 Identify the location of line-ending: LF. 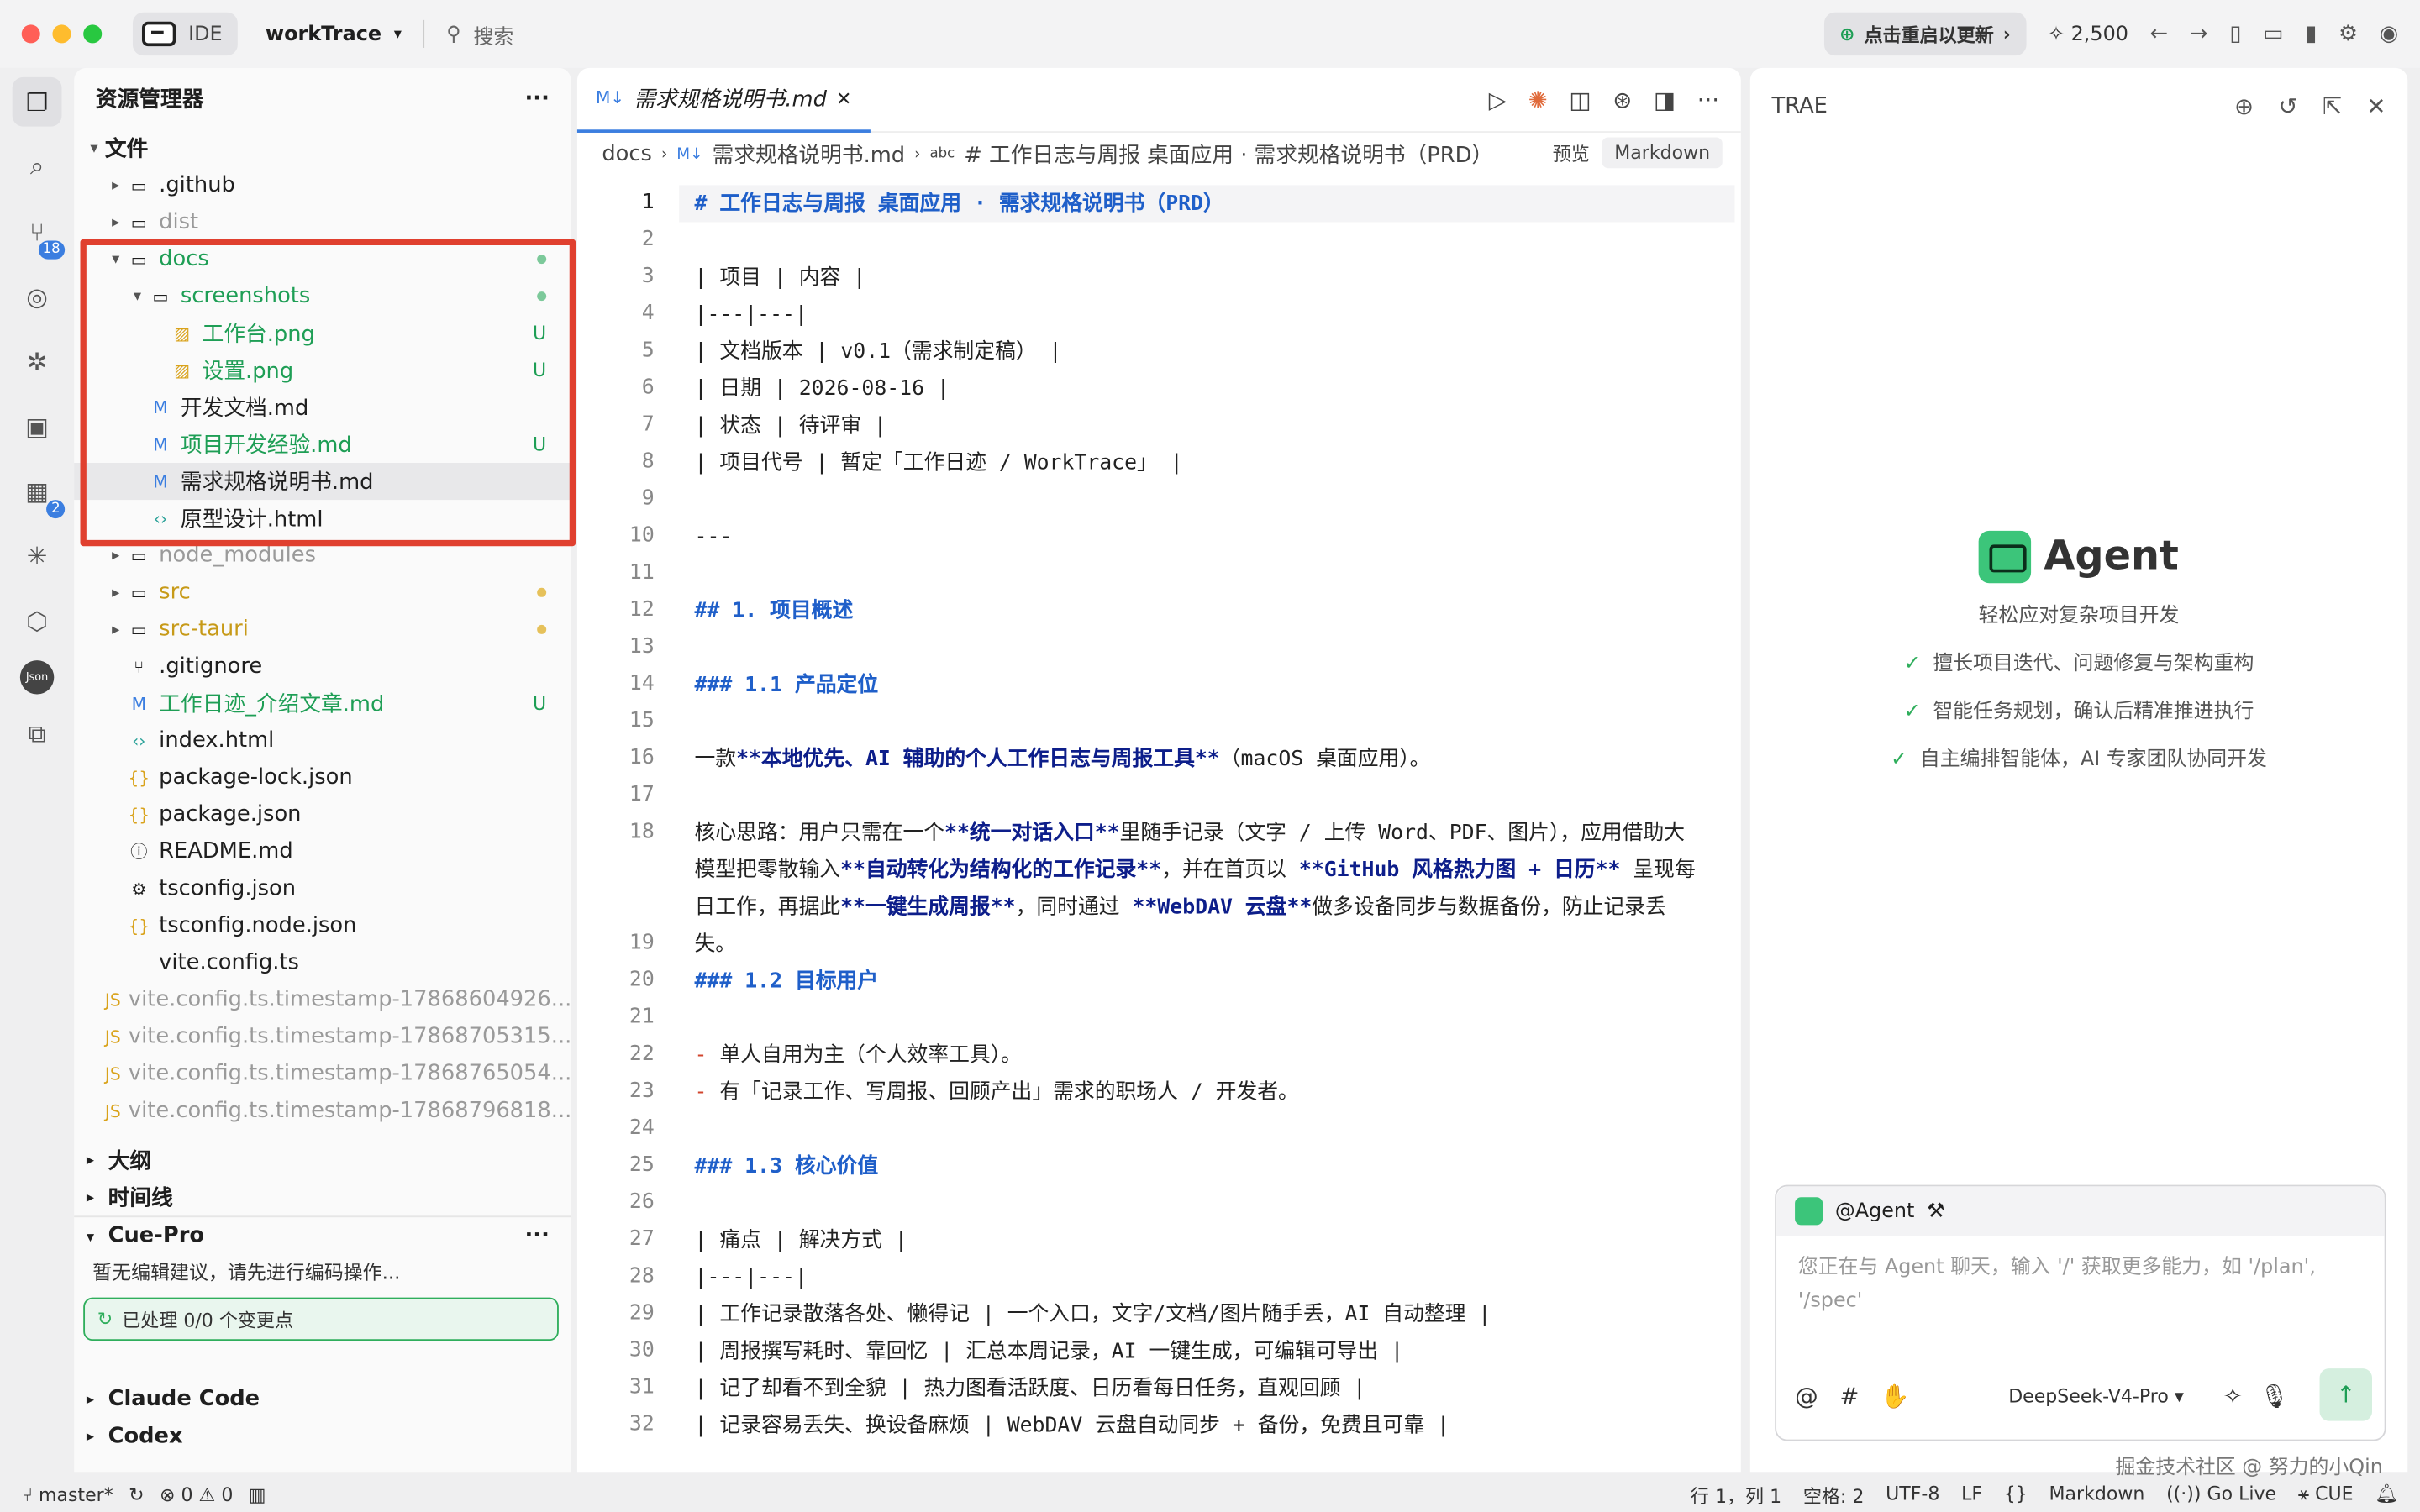
(1972, 1495).